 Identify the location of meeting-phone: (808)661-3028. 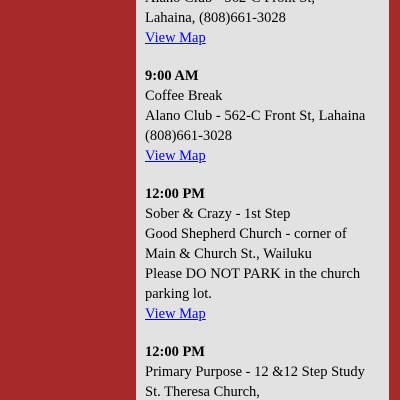
(188, 136).